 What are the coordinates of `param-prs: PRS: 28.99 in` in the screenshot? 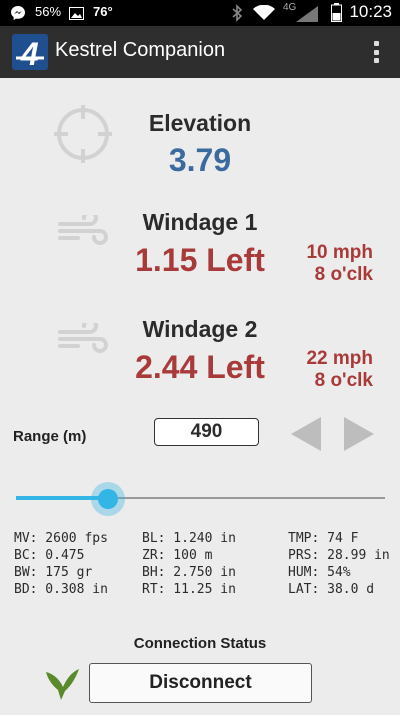 It's located at (339, 555).